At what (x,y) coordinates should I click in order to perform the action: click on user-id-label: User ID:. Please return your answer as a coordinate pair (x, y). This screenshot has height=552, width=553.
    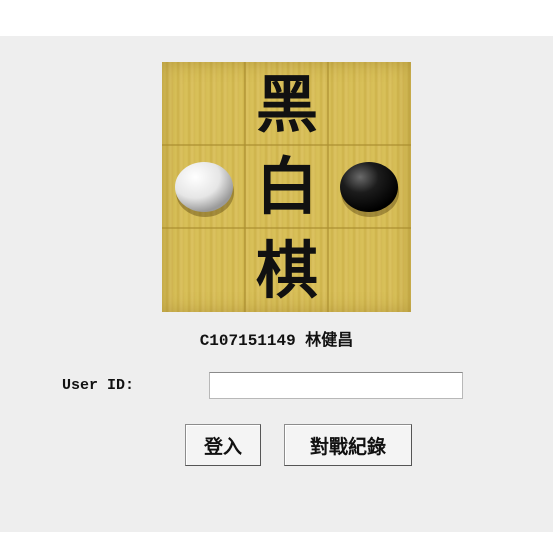
    Looking at the image, I should click on (98, 385).